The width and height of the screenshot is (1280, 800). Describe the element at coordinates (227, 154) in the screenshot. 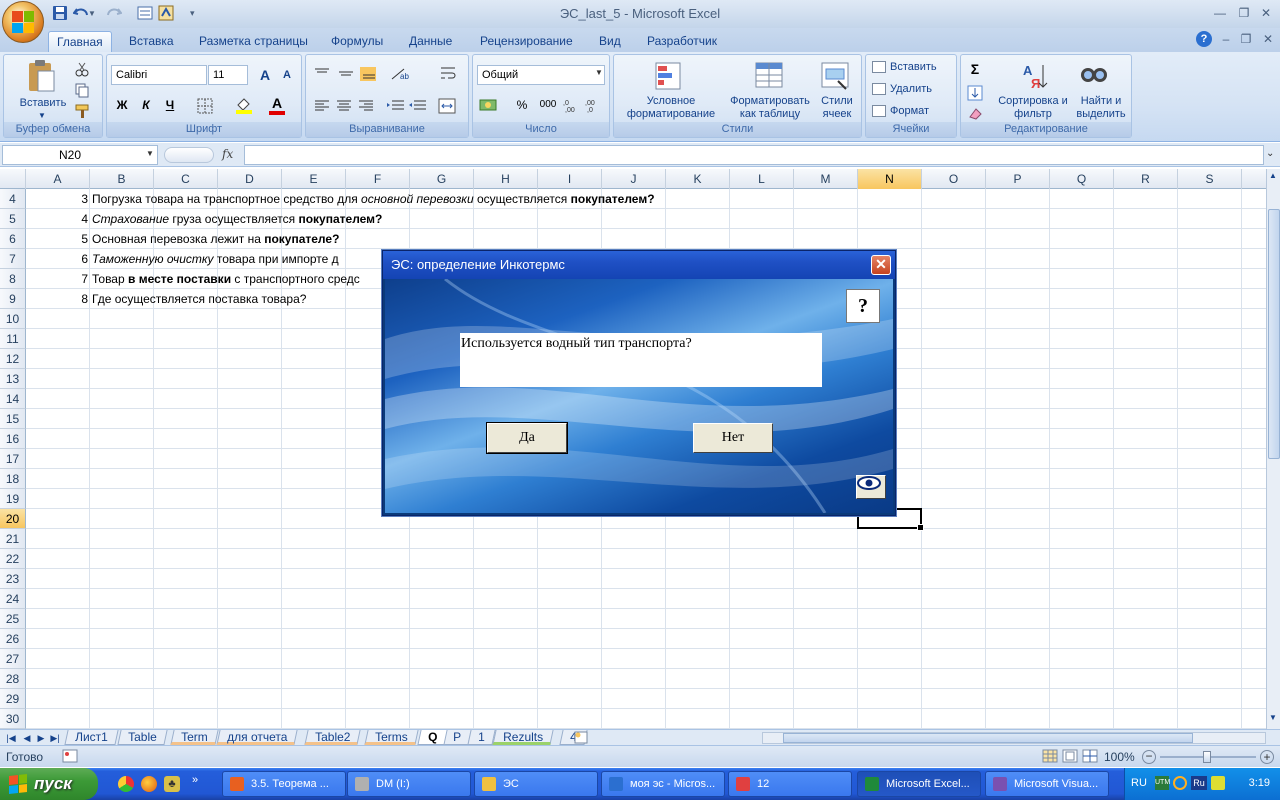

I see `insert-function-icon: fx` at that location.